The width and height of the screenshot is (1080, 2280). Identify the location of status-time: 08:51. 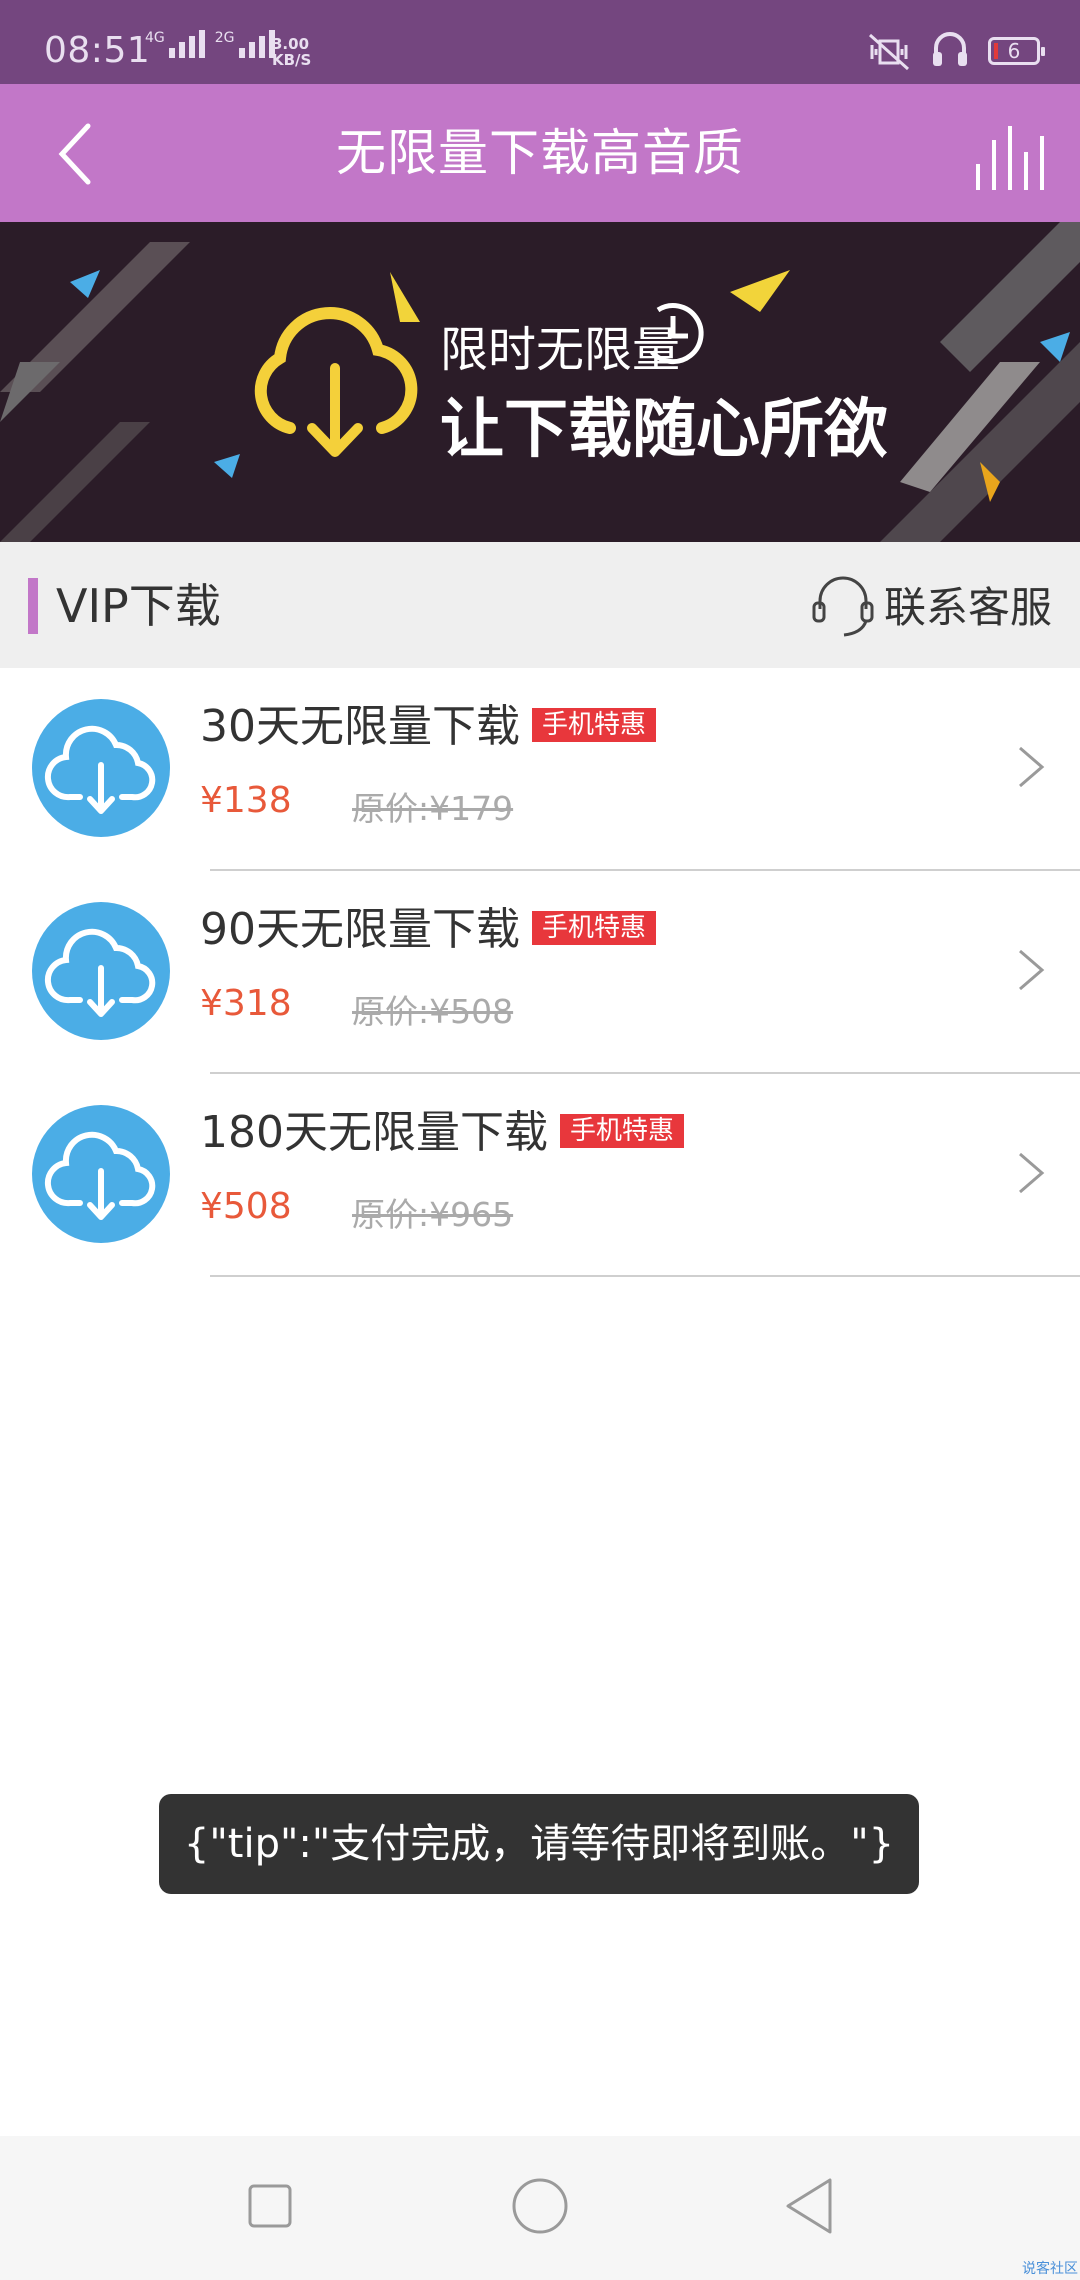
(97, 50).